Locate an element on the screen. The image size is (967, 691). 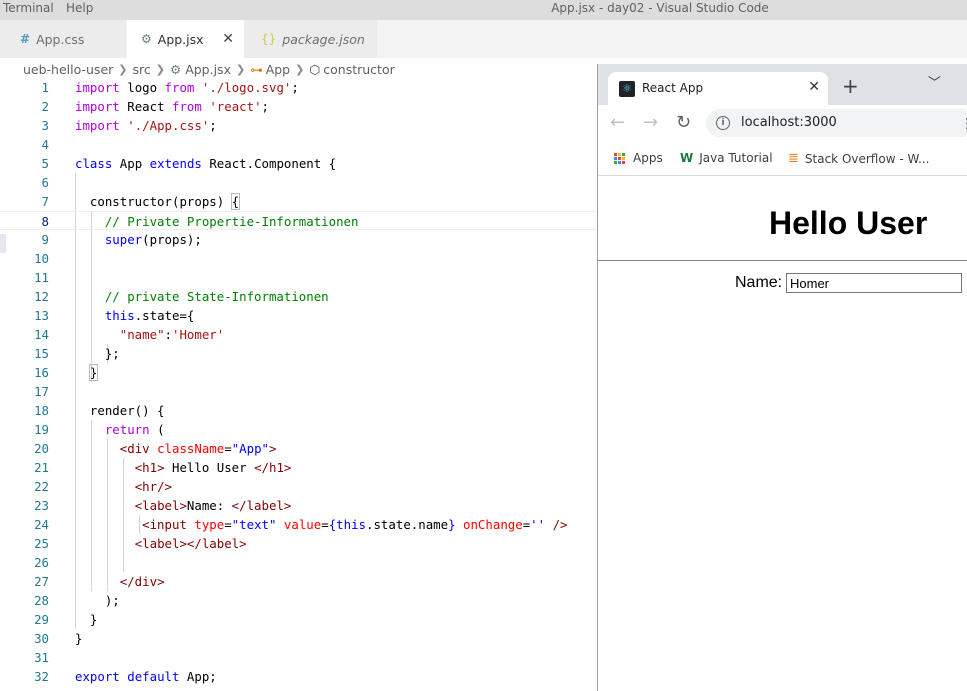
line-number: 29 is located at coordinates (41, 619).